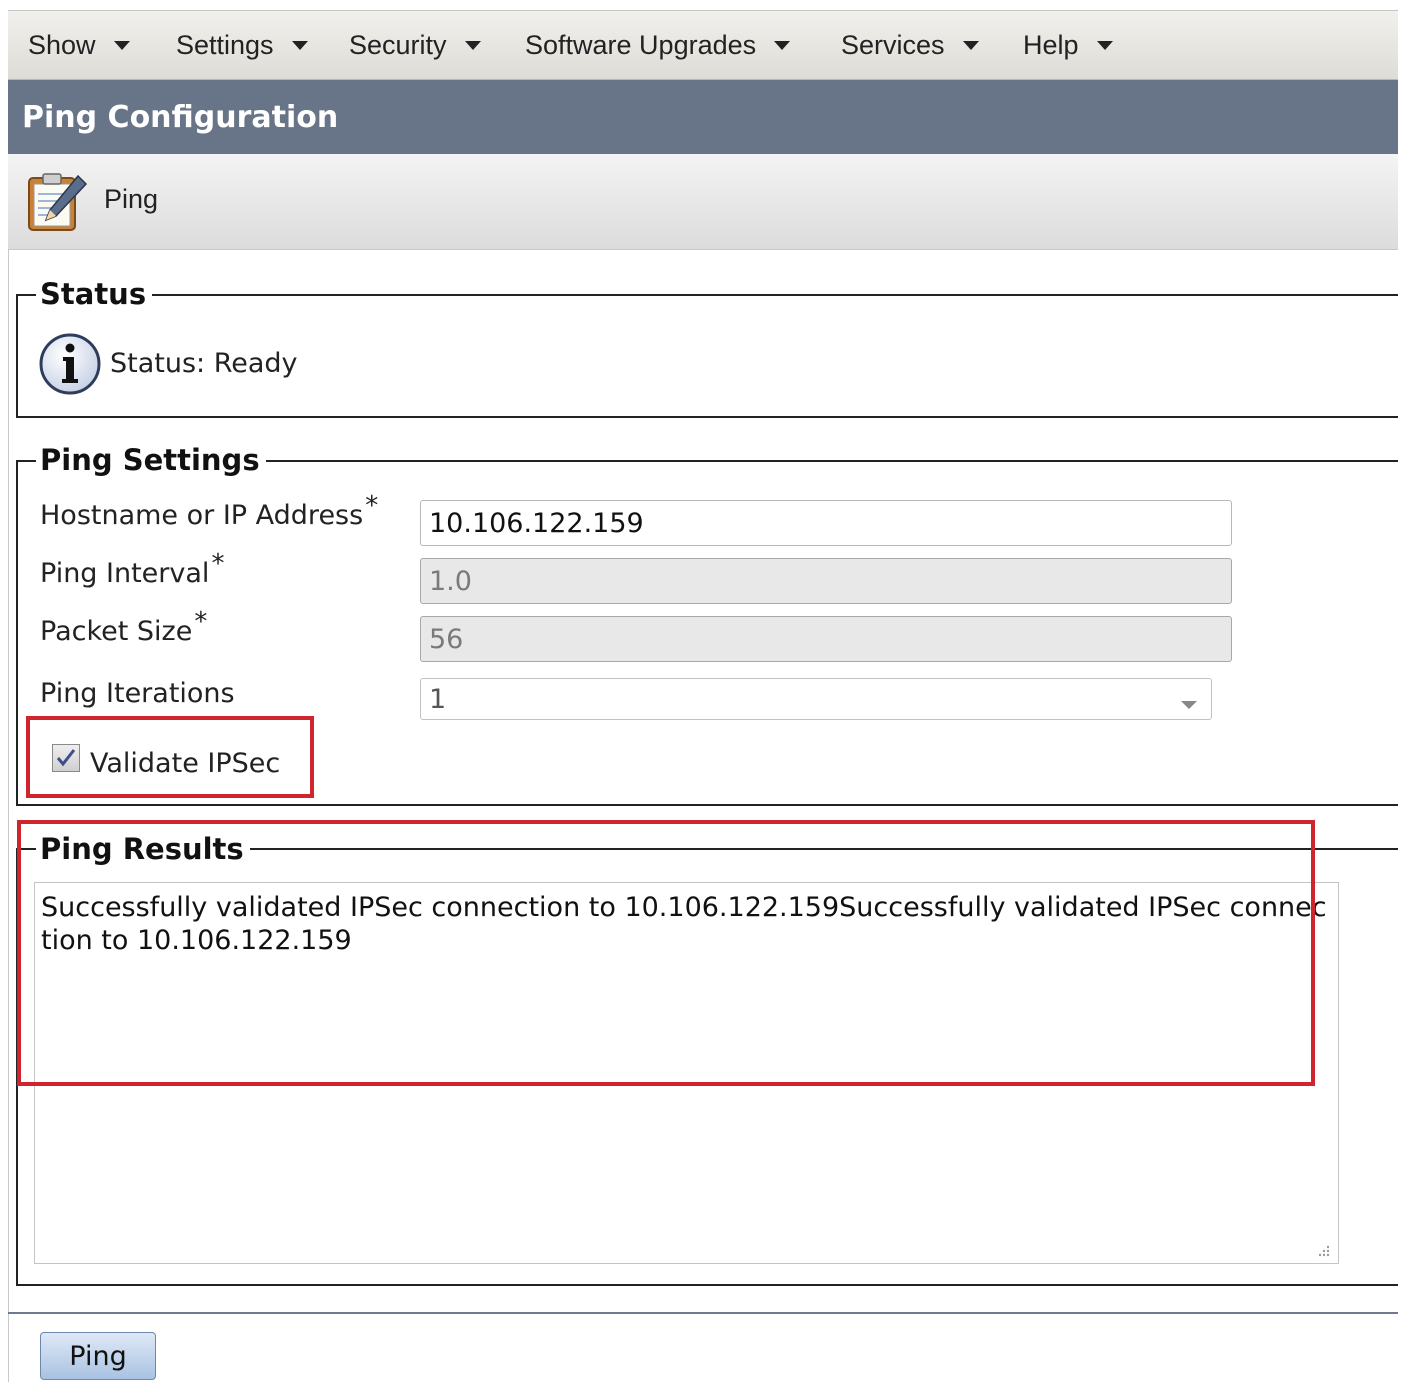  I want to click on ping-iterations-select: 1, so click(816, 699).